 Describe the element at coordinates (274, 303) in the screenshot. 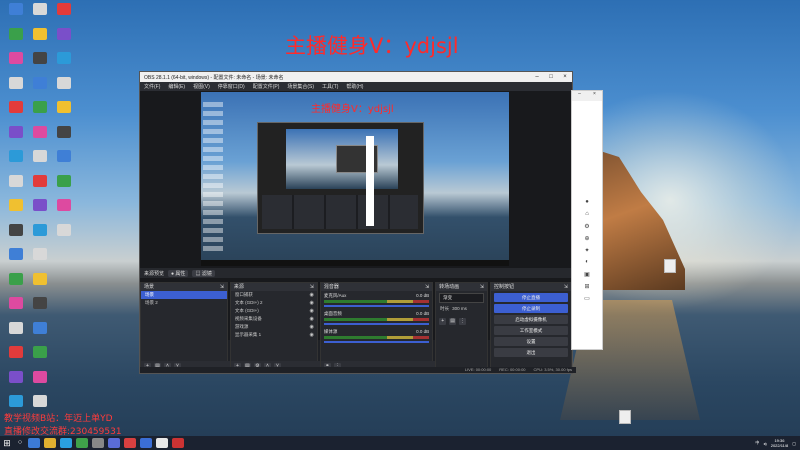

I see `source-item: 文本 (GDI+) 2 ◉` at that location.